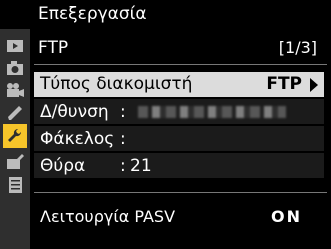 This screenshot has height=249, width=331. I want to click on chevron-right-icon, so click(314, 85).